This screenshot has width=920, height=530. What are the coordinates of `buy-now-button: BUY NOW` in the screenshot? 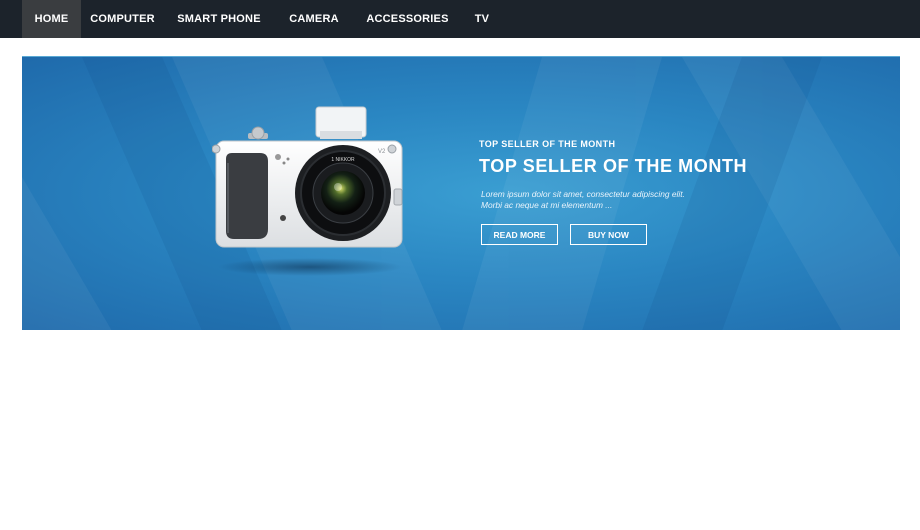 It's located at (608, 234).